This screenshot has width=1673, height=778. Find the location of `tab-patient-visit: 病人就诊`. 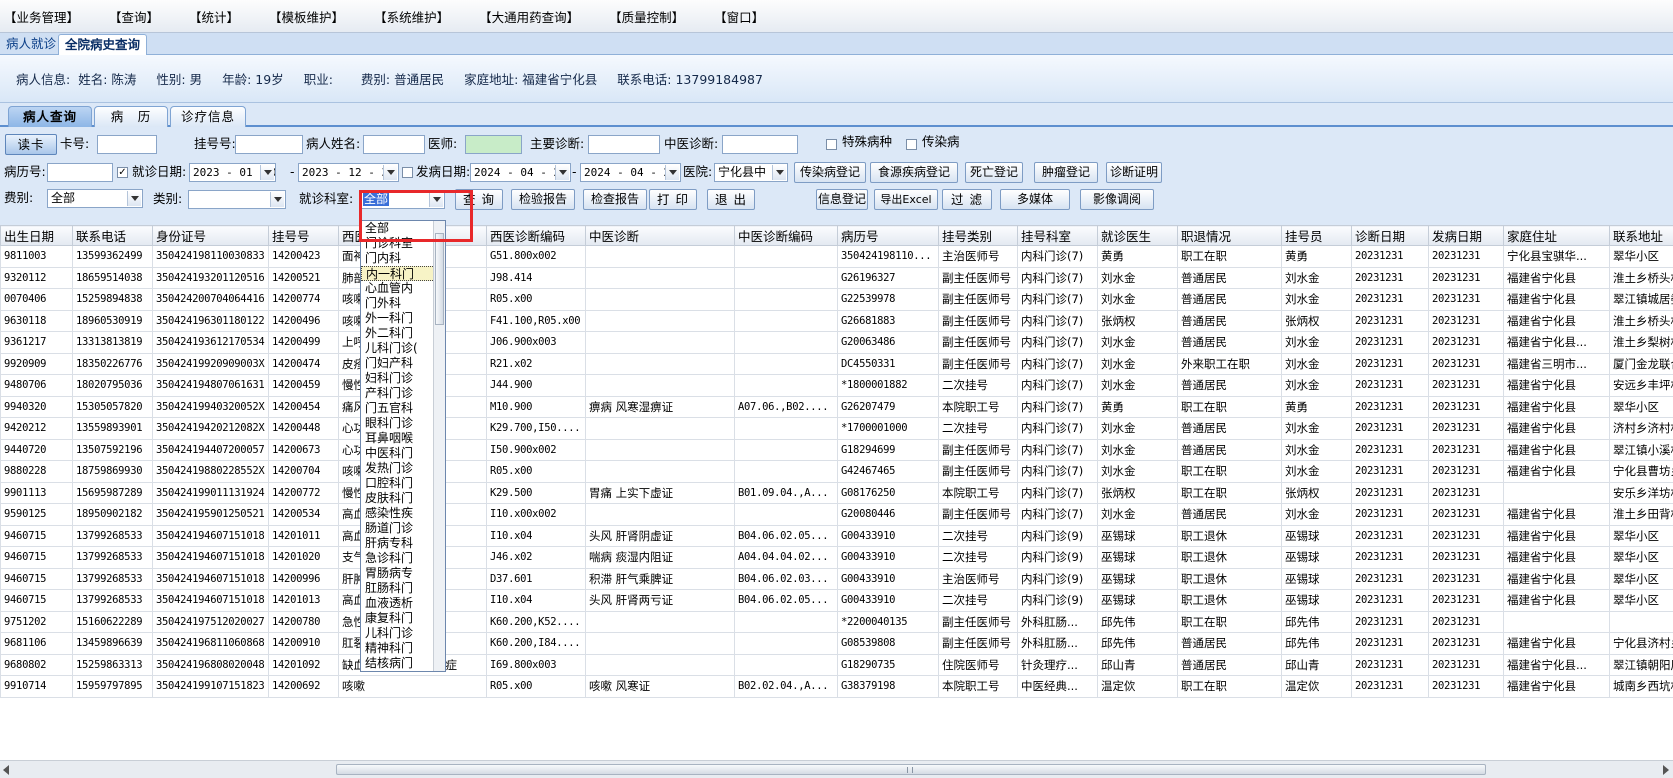

tab-patient-visit: 病人就诊 is located at coordinates (31, 44).